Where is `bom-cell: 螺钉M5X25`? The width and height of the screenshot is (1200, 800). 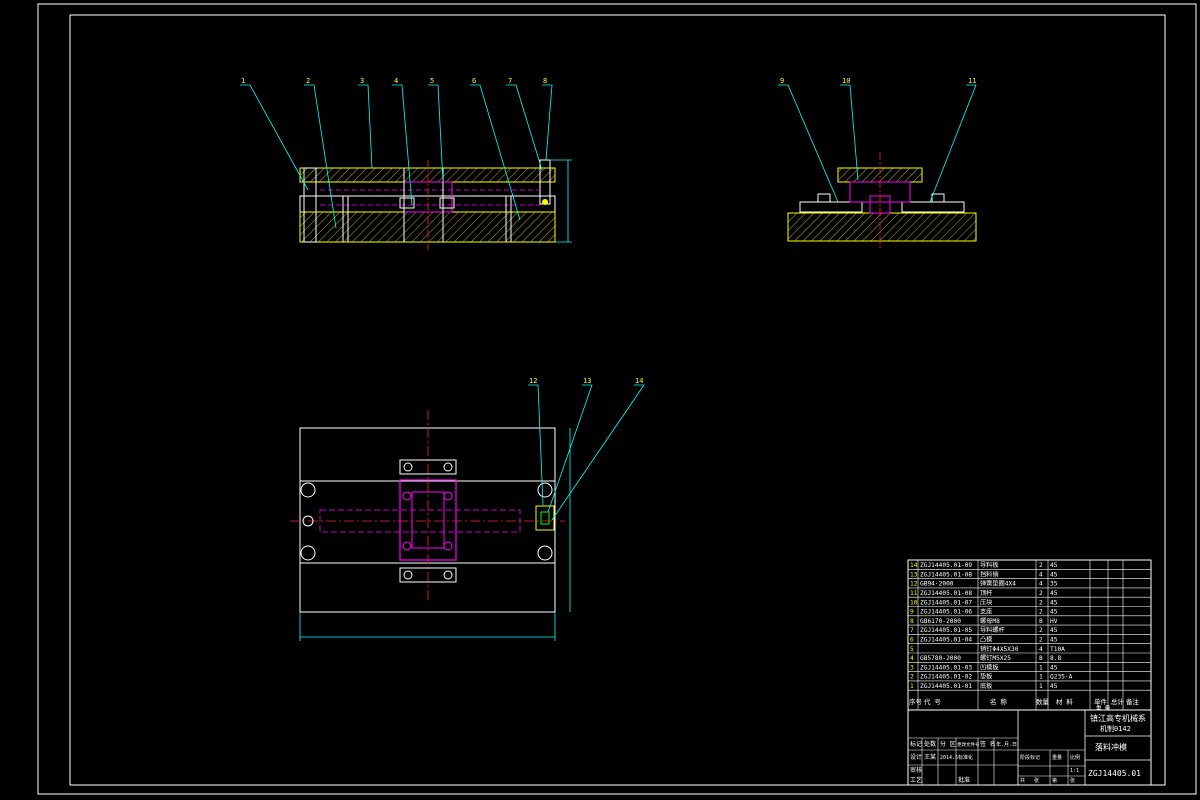 bom-cell: 螺钉M5X25 is located at coordinates (995, 658).